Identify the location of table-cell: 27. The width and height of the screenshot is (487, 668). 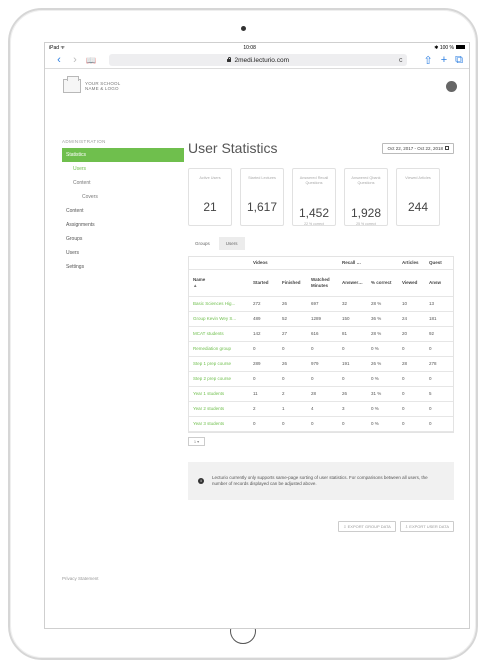
(292, 334).